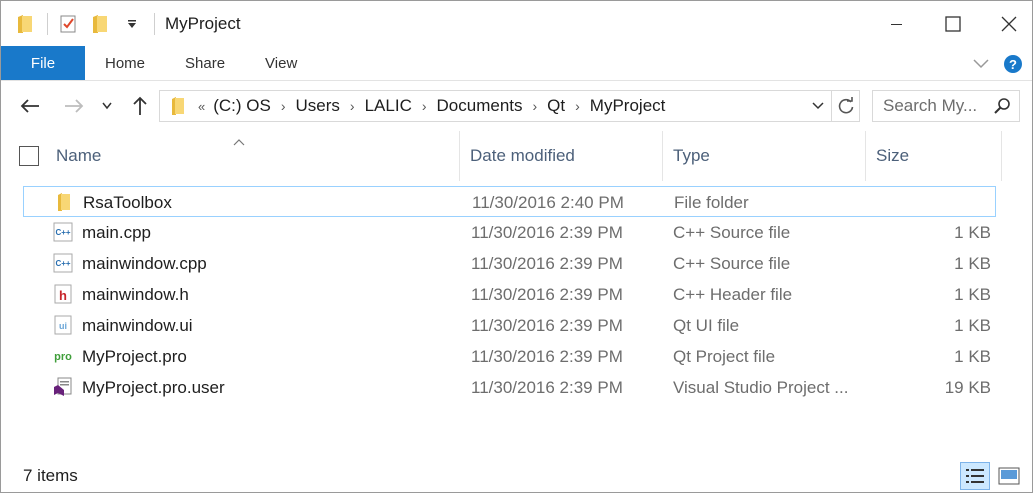  I want to click on file-type: Qt UI file, so click(706, 325).